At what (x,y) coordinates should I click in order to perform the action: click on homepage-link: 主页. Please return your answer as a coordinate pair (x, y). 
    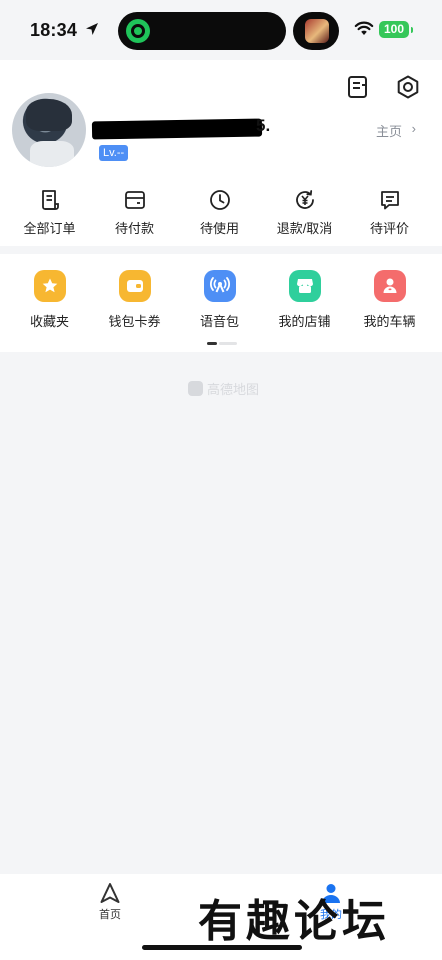
    Looking at the image, I should click on (389, 130).